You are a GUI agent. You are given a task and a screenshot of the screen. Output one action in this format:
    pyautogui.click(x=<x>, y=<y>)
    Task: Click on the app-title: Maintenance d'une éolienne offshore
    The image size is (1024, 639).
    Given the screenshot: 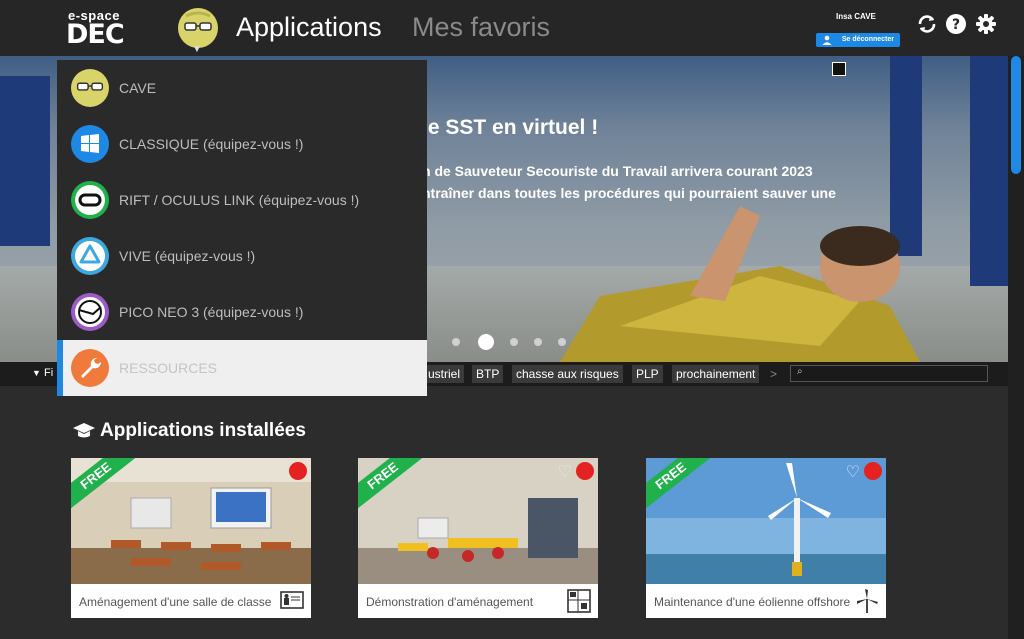 What is the action you would take?
    pyautogui.click(x=752, y=602)
    